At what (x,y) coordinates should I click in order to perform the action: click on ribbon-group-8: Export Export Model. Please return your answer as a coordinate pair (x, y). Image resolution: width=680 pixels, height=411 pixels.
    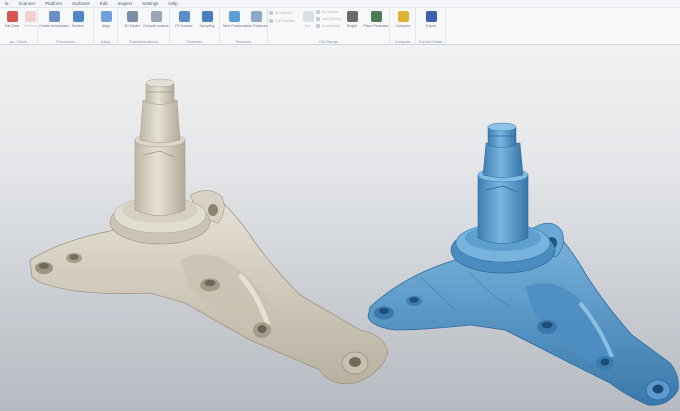
    Looking at the image, I should click on (431, 26).